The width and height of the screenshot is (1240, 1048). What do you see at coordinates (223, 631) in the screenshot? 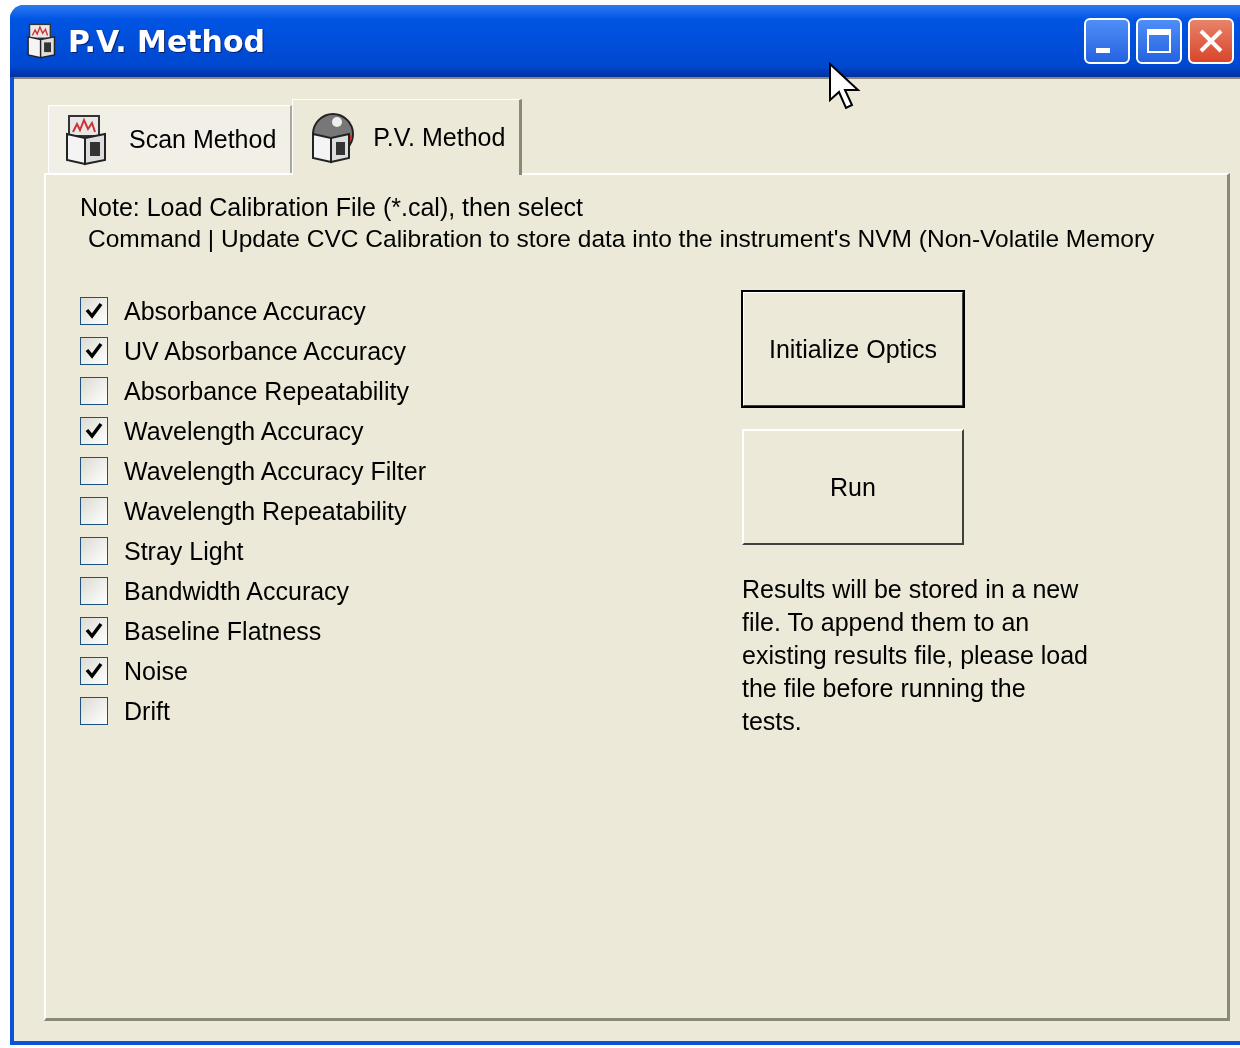
I see `checkbox-label: Baseline Flatness` at bounding box center [223, 631].